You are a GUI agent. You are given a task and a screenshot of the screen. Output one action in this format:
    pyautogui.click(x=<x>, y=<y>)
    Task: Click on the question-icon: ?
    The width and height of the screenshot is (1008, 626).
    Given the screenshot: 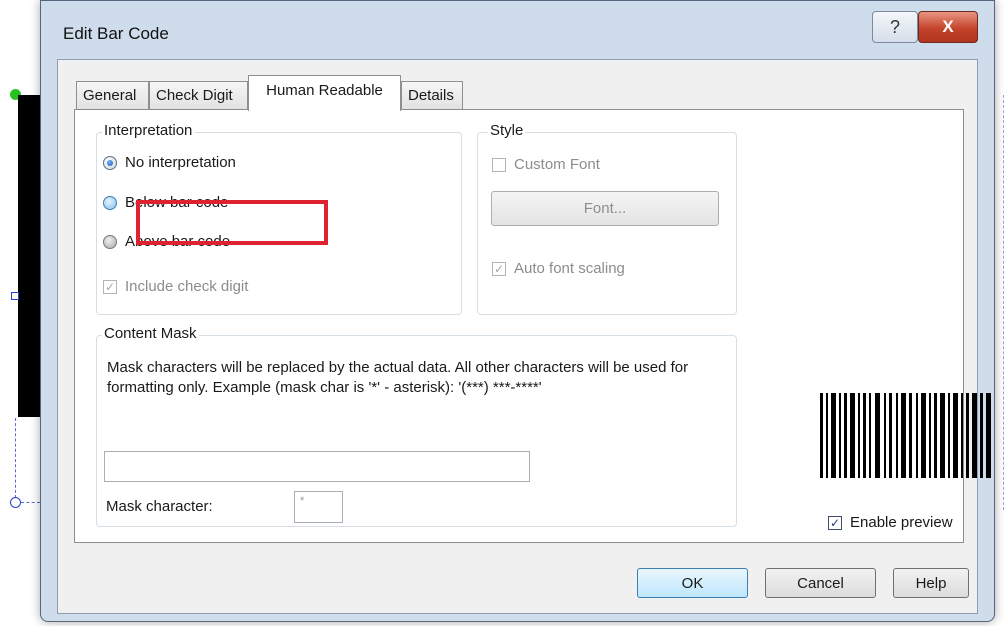 What is the action you would take?
    pyautogui.click(x=894, y=26)
    